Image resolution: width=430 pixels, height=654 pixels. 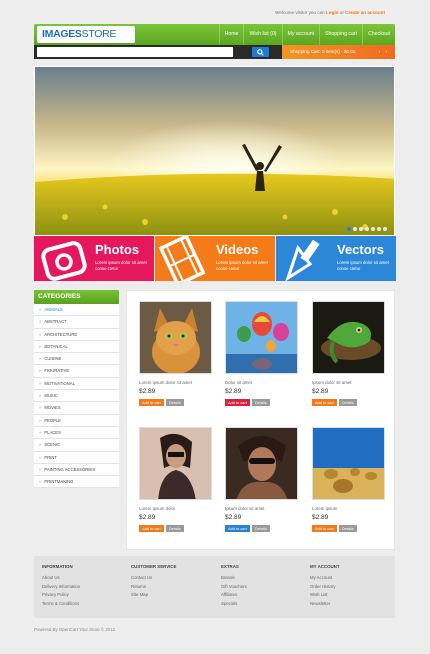 What do you see at coordinates (153, 587) in the screenshot?
I see `footer-link: Returns` at bounding box center [153, 587].